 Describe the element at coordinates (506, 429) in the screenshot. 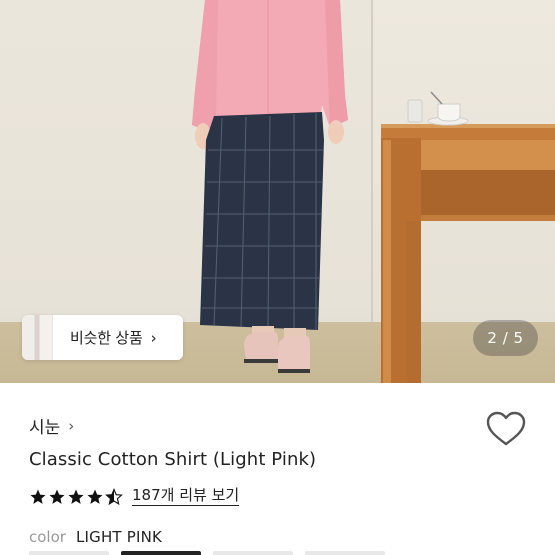

I see `heart-icon` at that location.